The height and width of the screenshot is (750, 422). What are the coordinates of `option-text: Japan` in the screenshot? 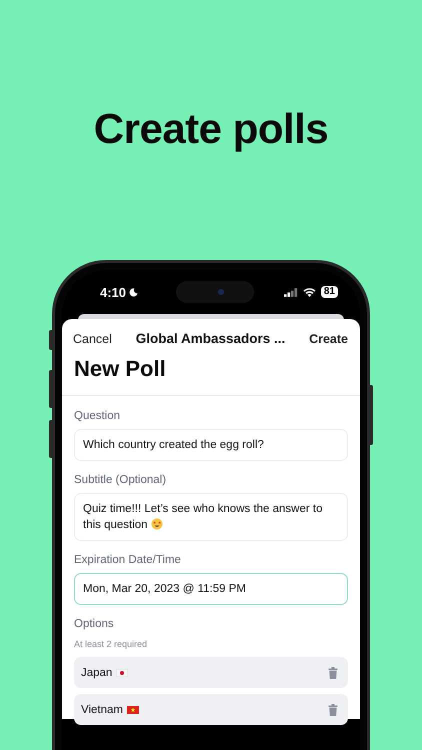 It's located at (96, 672).